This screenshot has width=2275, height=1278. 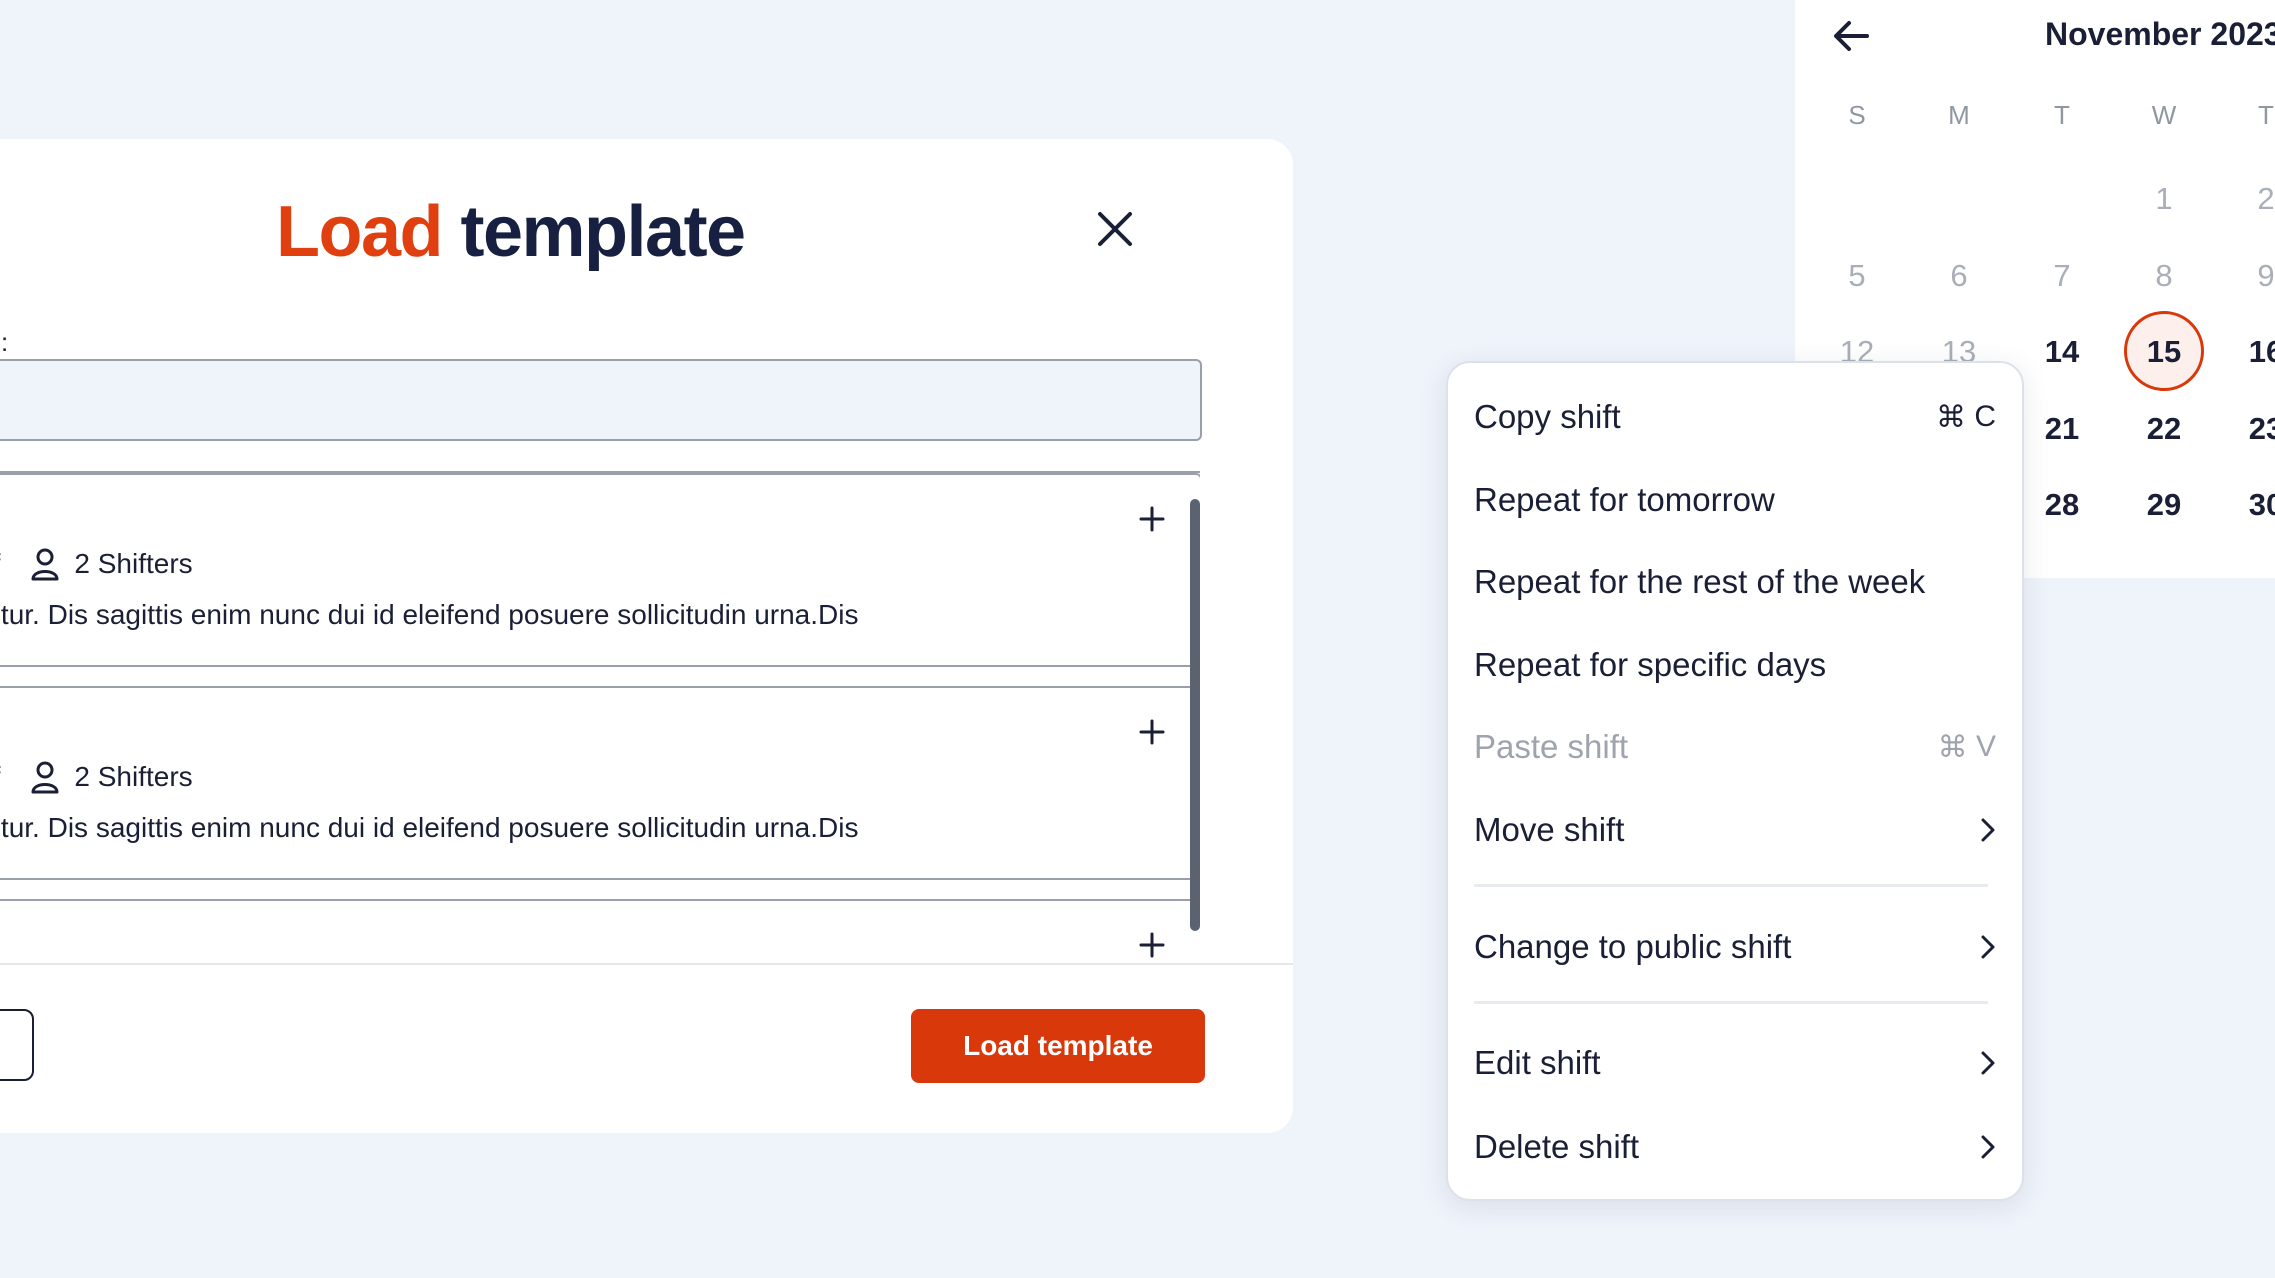 What do you see at coordinates (2164, 115) in the screenshot?
I see `weekday-label: W` at bounding box center [2164, 115].